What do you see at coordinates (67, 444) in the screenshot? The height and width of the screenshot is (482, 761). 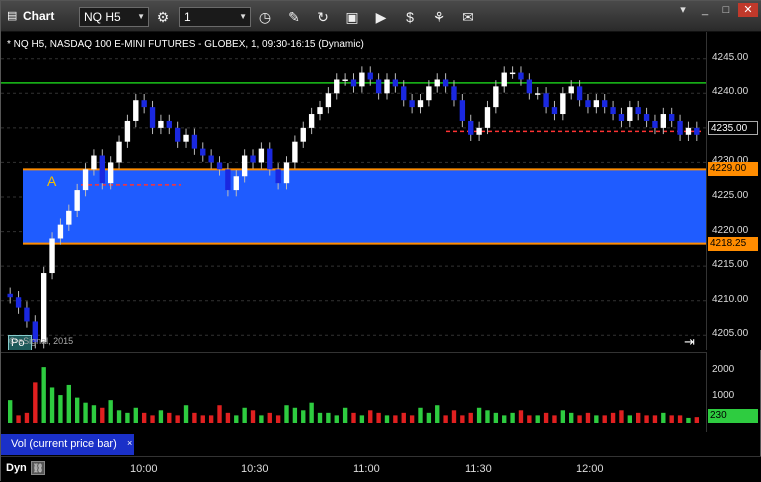 I see `volume-study-label: Vol (current price bar)` at bounding box center [67, 444].